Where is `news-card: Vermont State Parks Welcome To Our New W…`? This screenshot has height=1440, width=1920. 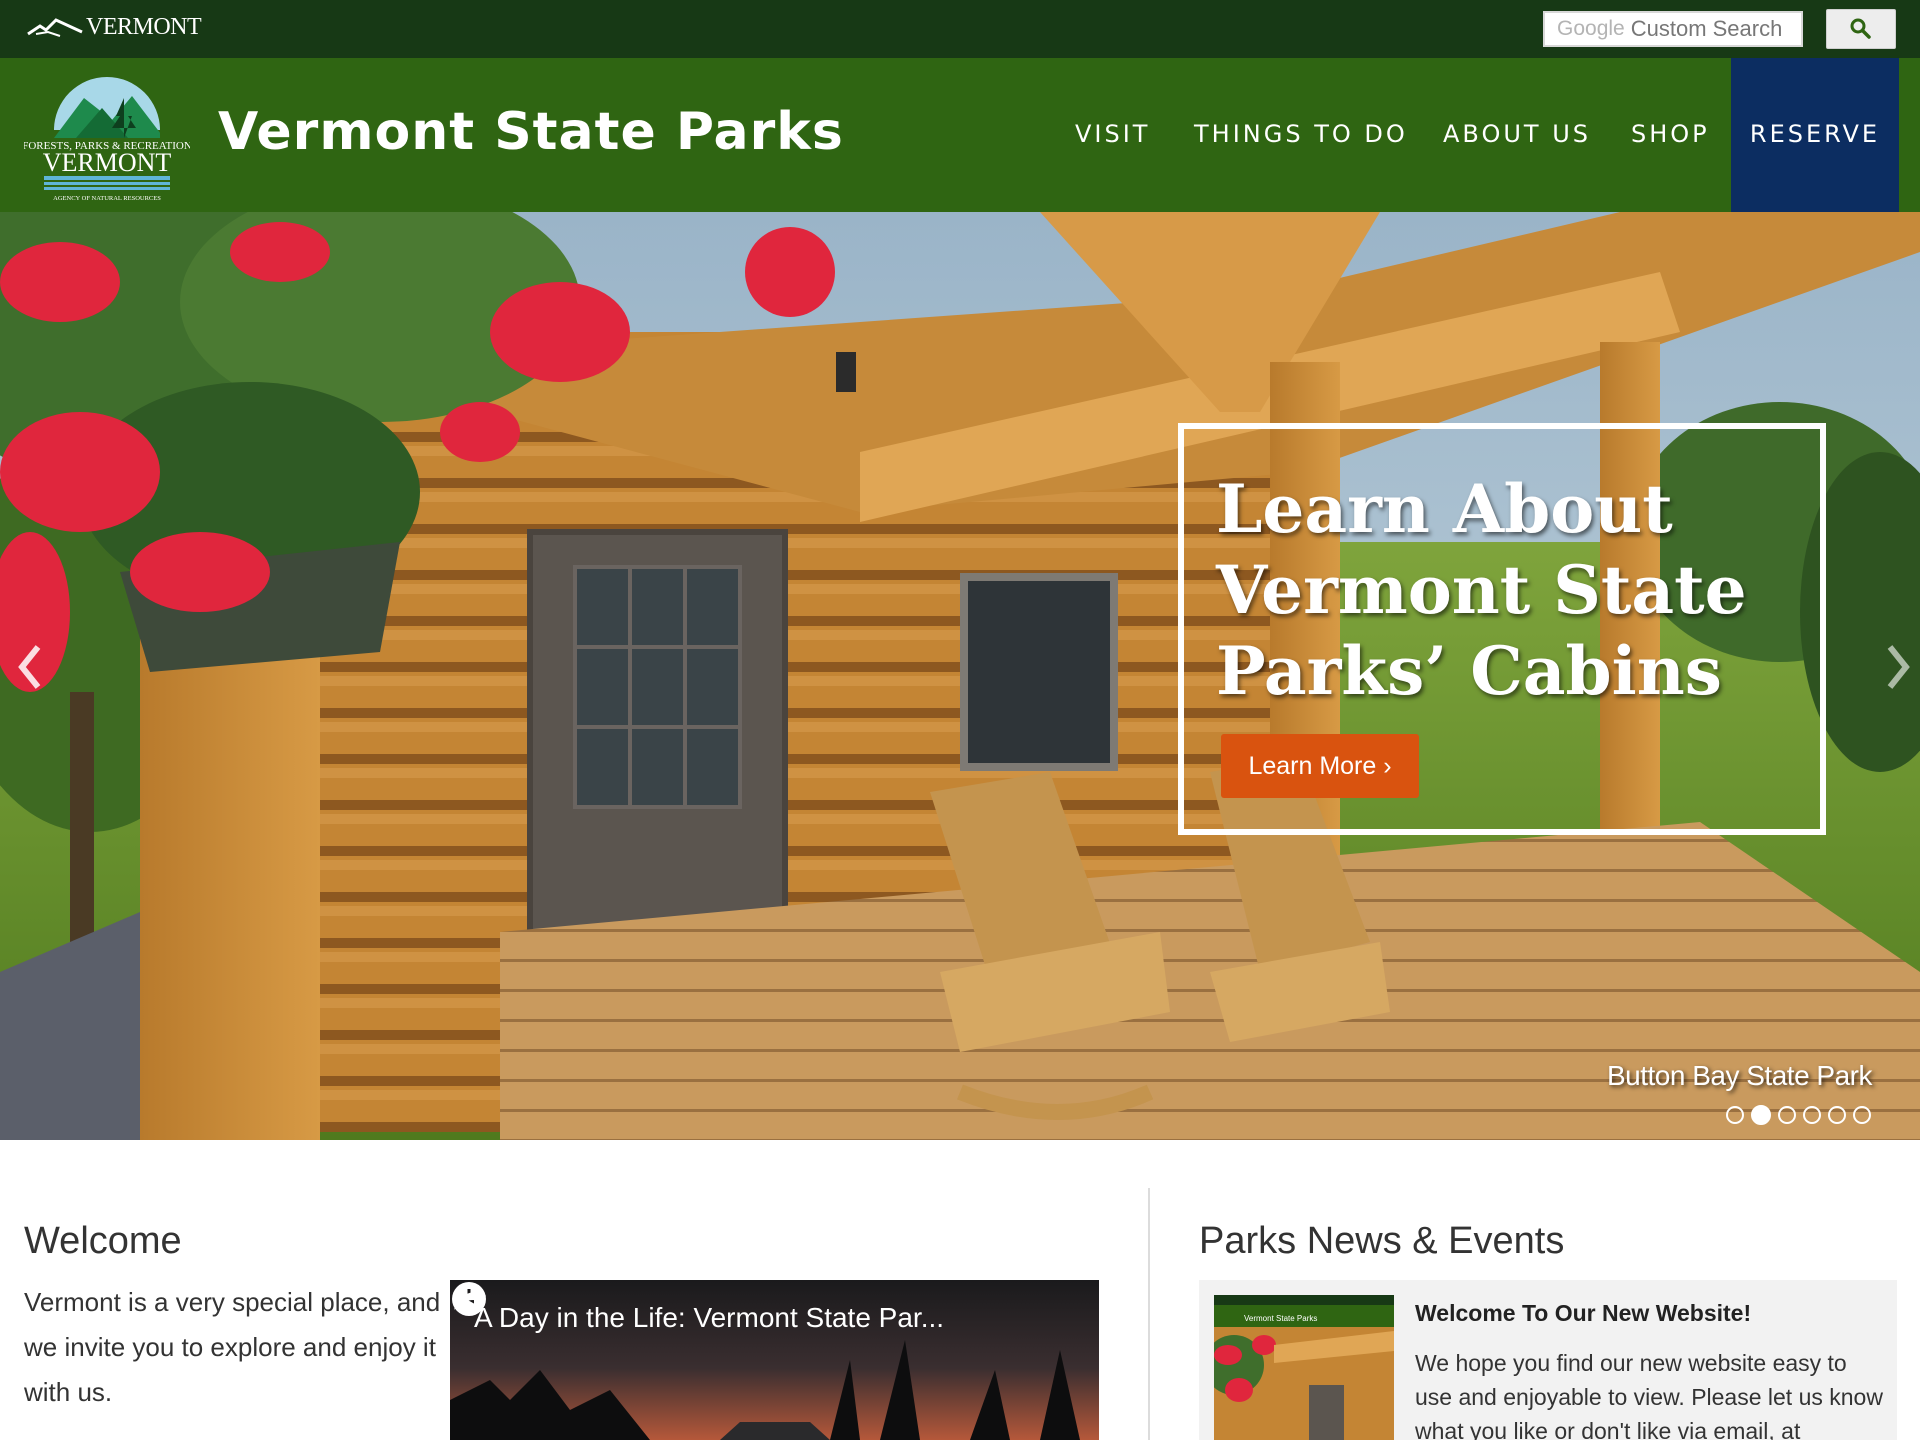 news-card: Vermont State Parks Welcome To Our New W… is located at coordinates (1548, 1360).